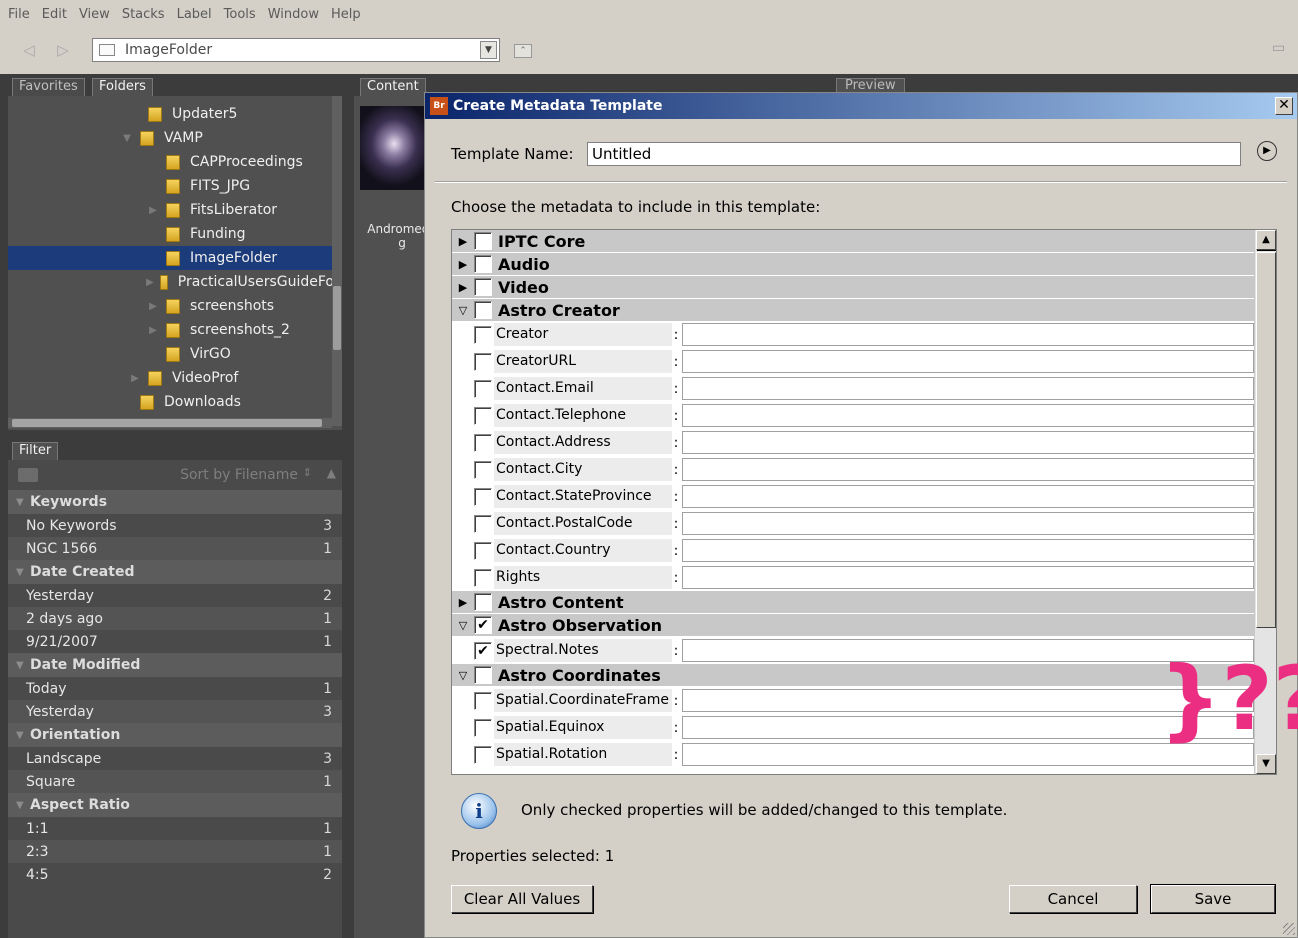 The width and height of the screenshot is (1298, 938). What do you see at coordinates (175, 874) in the screenshot?
I see `filter-item: 4:5 2` at bounding box center [175, 874].